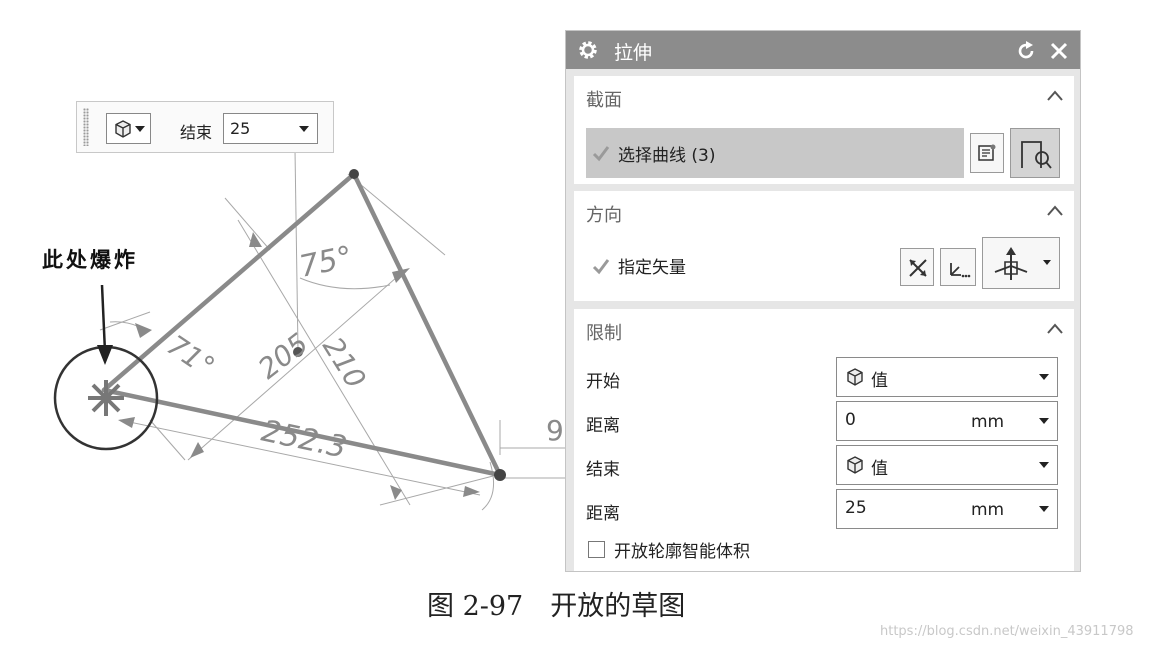 The width and height of the screenshot is (1162, 650). I want to click on sketch-section-icon, so click(987, 152).